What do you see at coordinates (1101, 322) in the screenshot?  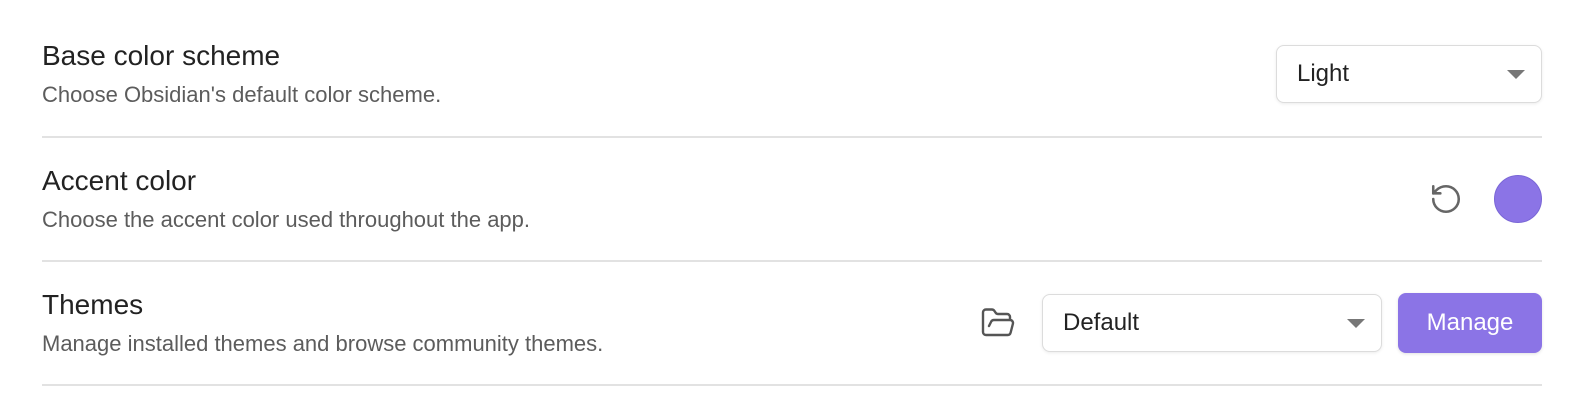 I see `dropdown-value: Default` at bounding box center [1101, 322].